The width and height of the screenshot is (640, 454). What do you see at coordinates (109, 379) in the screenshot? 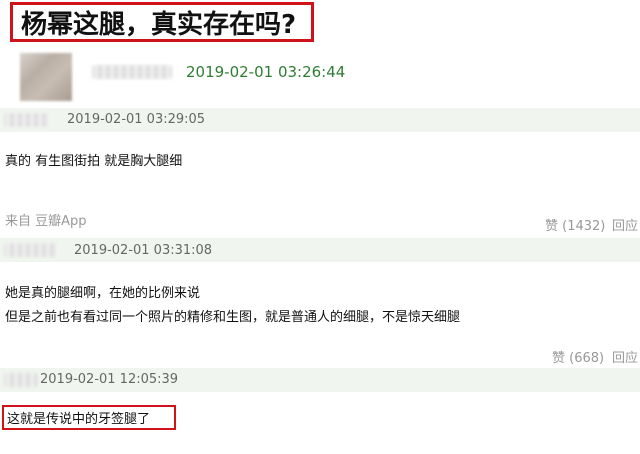
I see `comment-timestamp: 2019-02-01 12:05:39` at bounding box center [109, 379].